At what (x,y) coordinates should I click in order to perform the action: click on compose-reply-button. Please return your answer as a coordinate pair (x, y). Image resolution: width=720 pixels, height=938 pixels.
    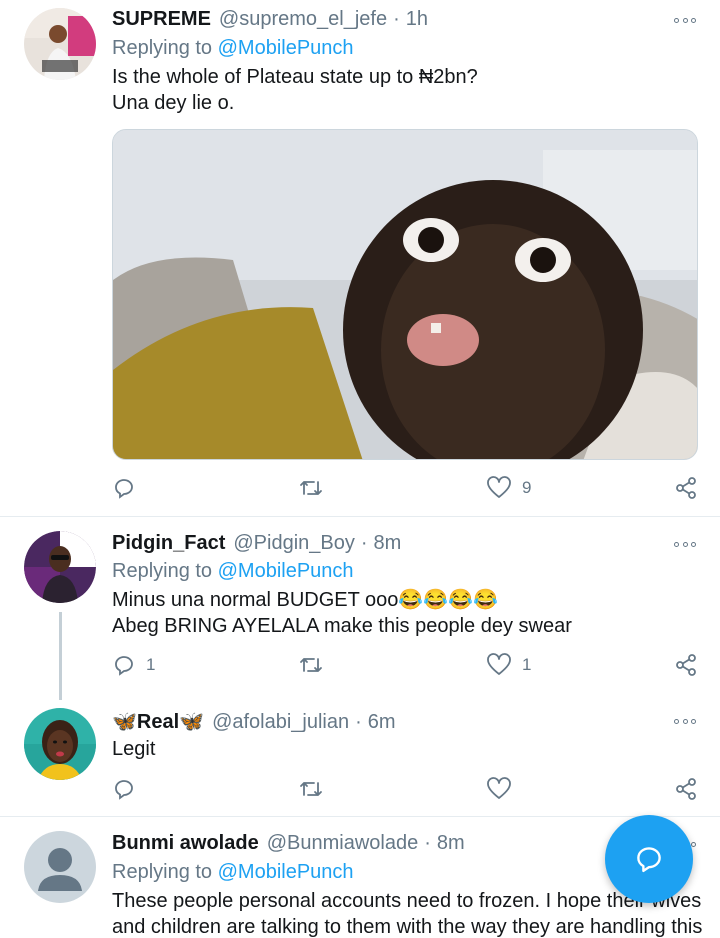
    Looking at the image, I should click on (649, 859).